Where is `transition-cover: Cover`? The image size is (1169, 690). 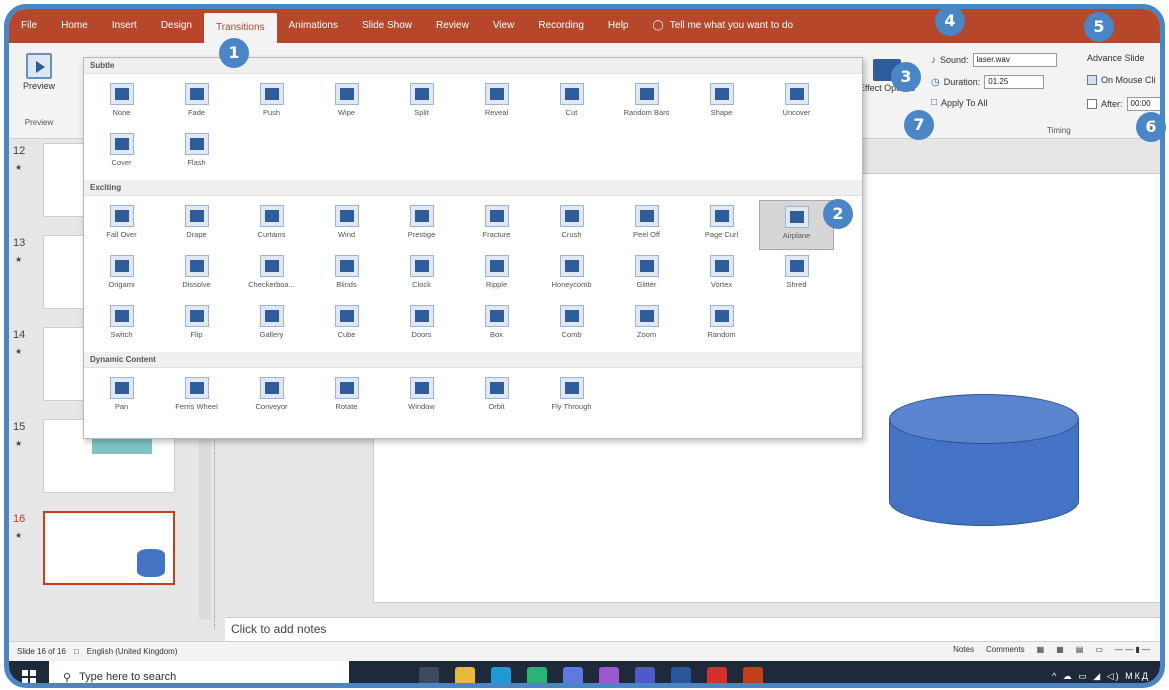 transition-cover: Cover is located at coordinates (121, 153).